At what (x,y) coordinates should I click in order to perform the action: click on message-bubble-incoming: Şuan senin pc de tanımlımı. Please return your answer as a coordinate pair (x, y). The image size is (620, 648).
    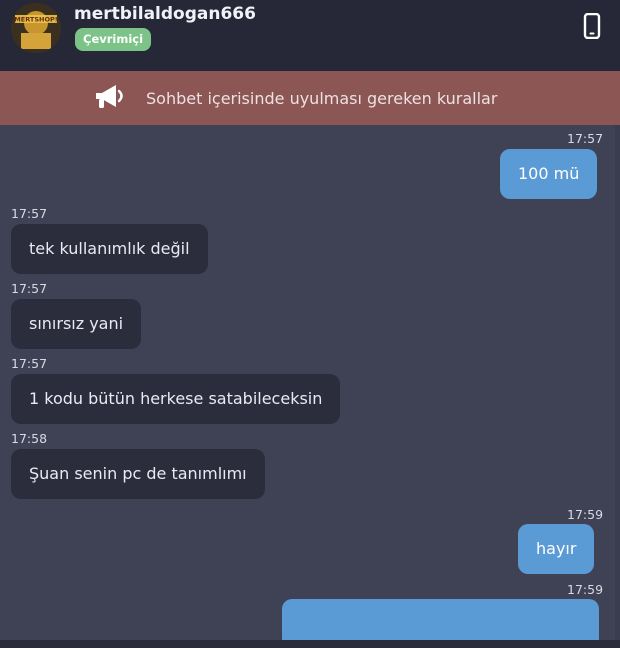
    Looking at the image, I should click on (138, 474).